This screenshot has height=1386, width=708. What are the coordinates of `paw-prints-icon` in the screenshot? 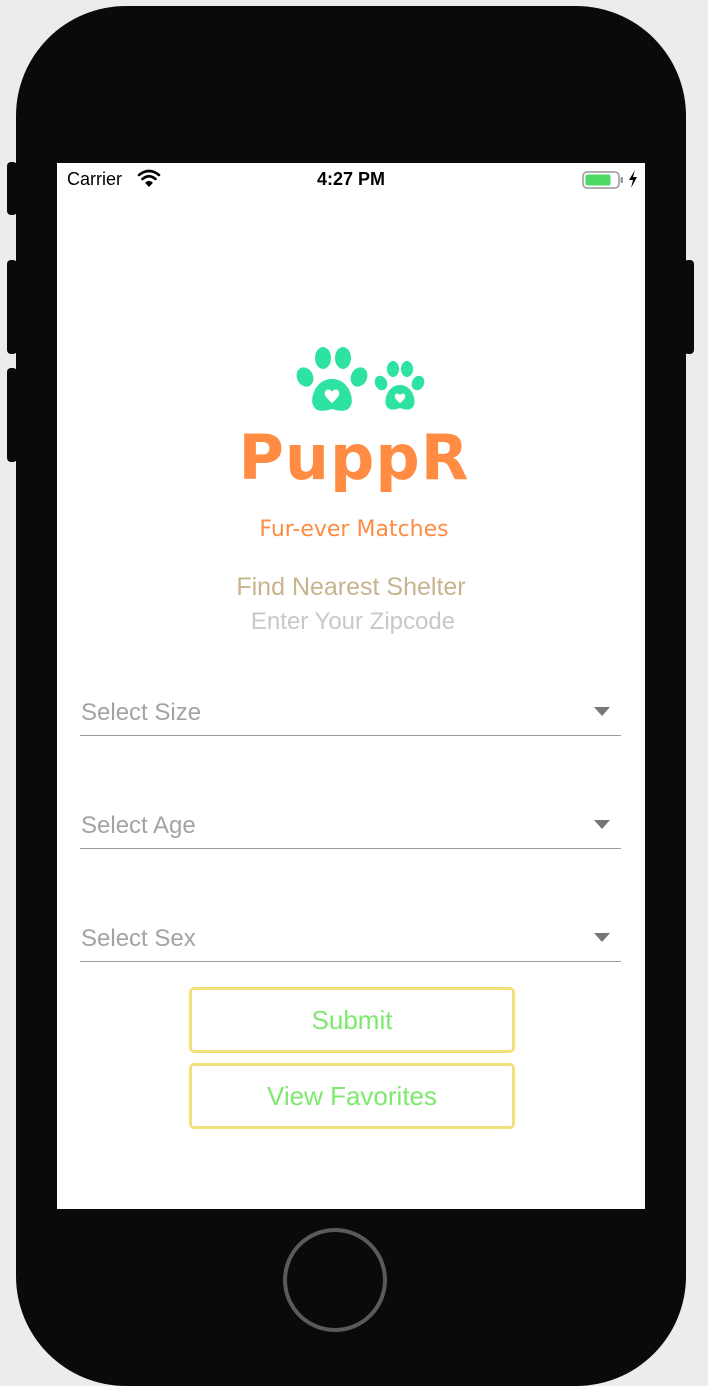 It's located at (360, 379).